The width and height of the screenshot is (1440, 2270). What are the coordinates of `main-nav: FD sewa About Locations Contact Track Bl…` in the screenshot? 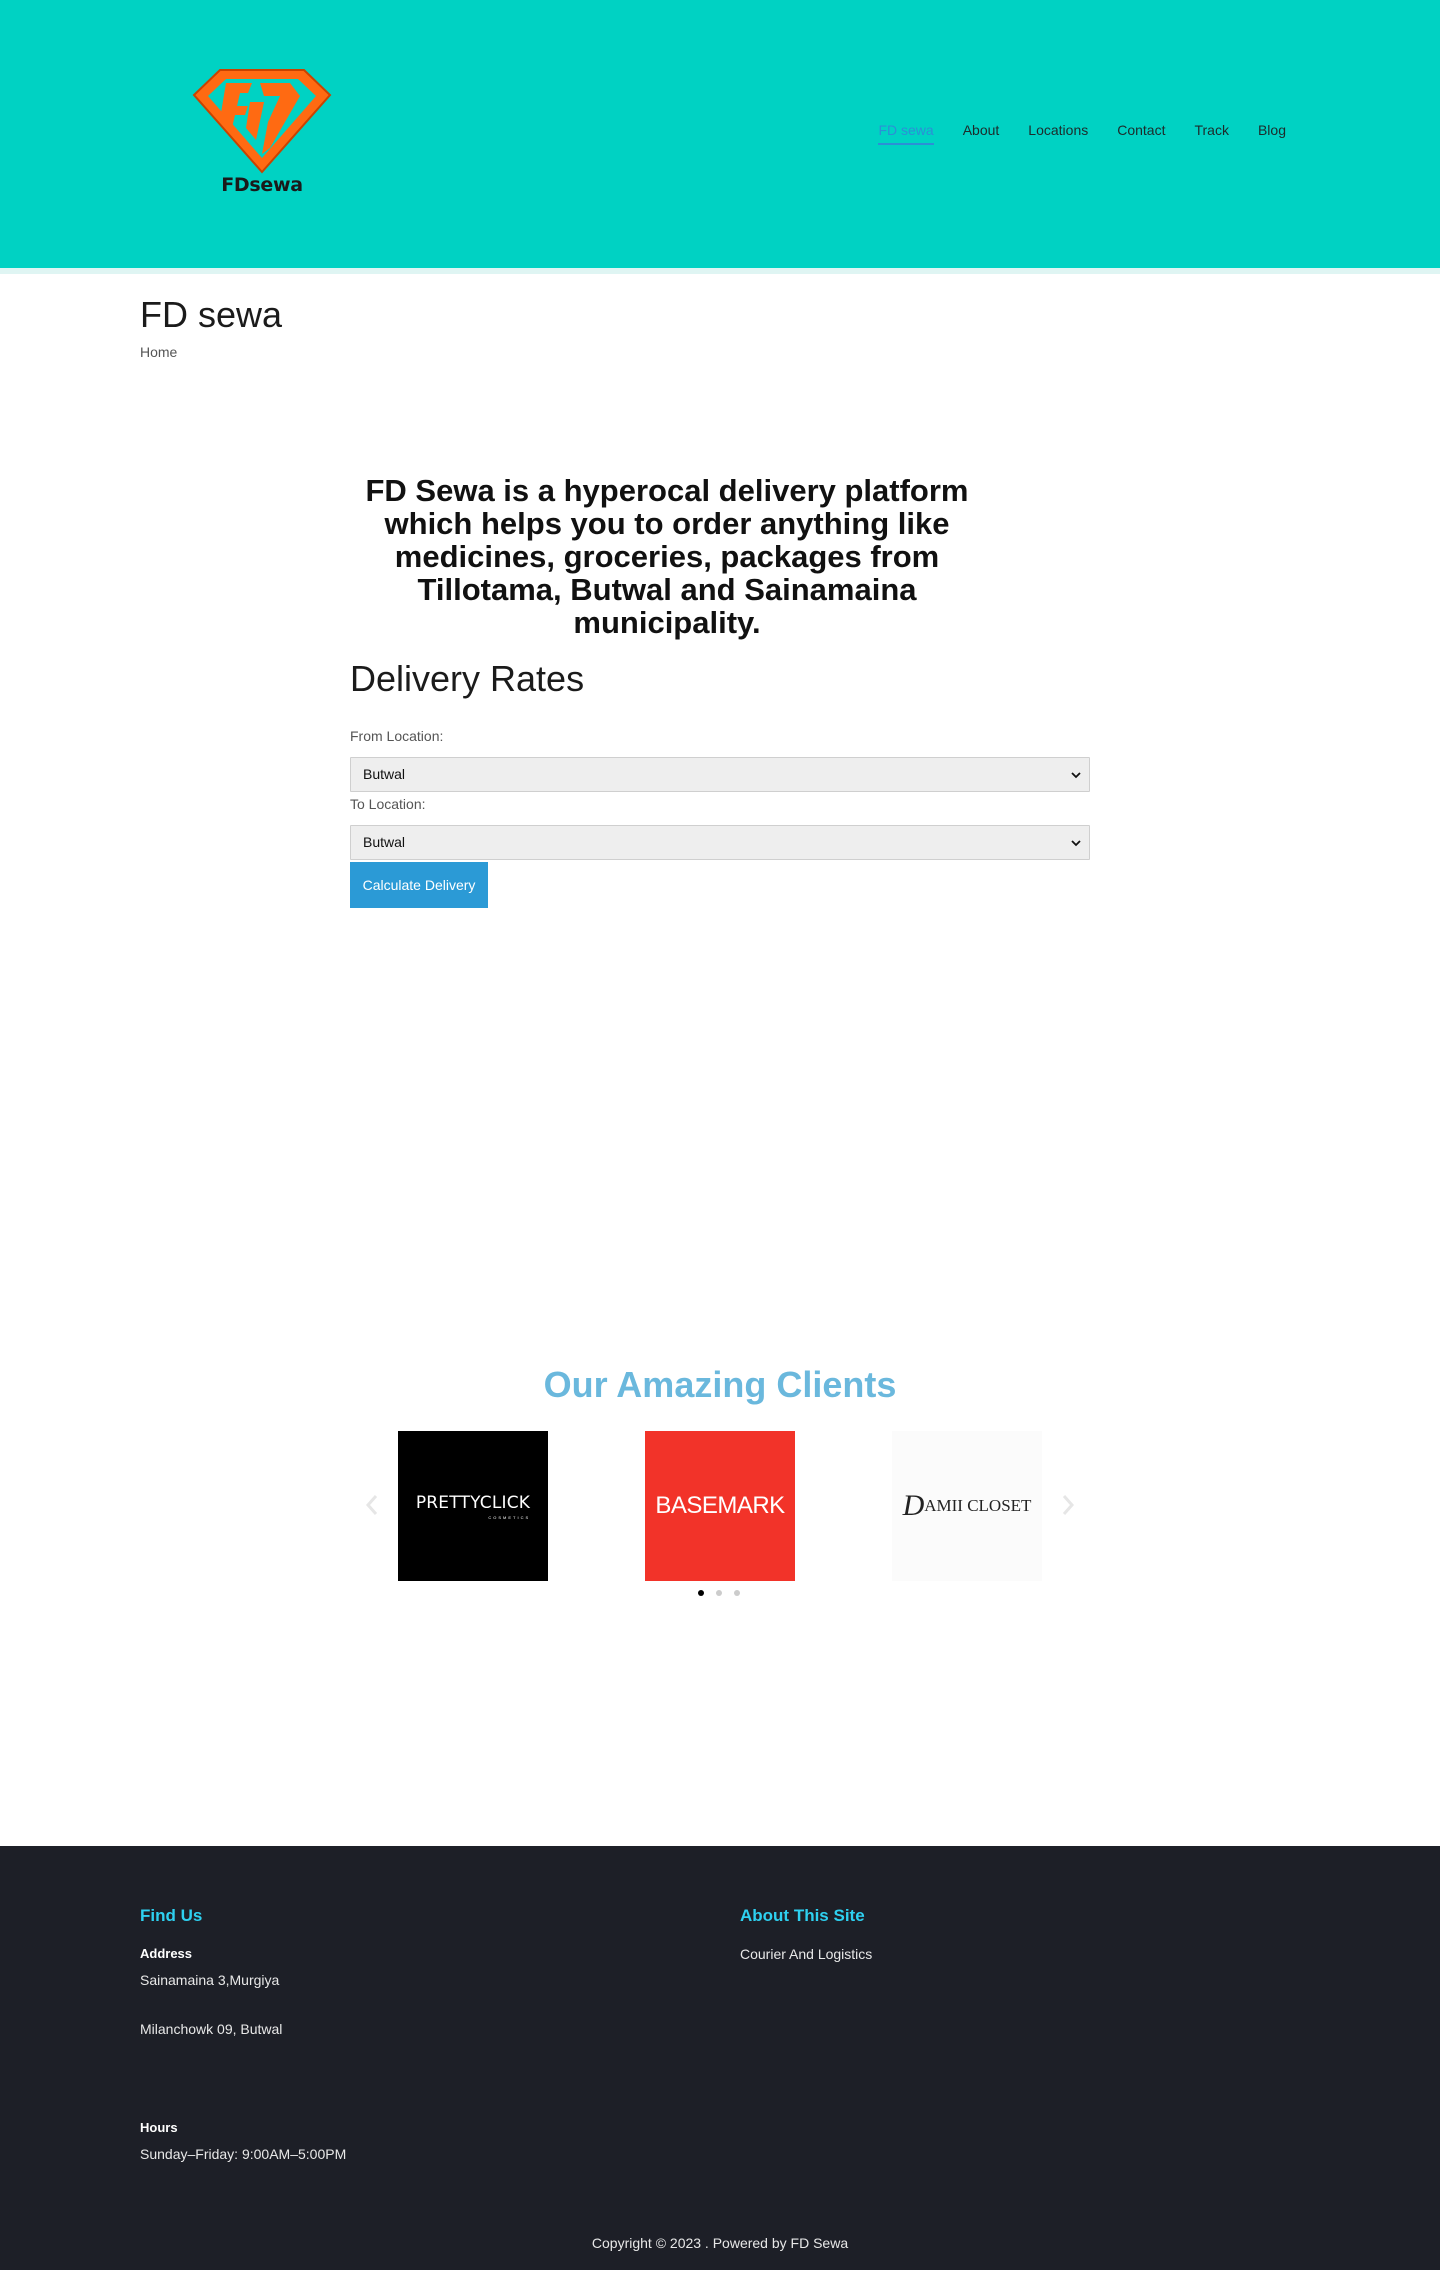 It's located at (1067, 133).